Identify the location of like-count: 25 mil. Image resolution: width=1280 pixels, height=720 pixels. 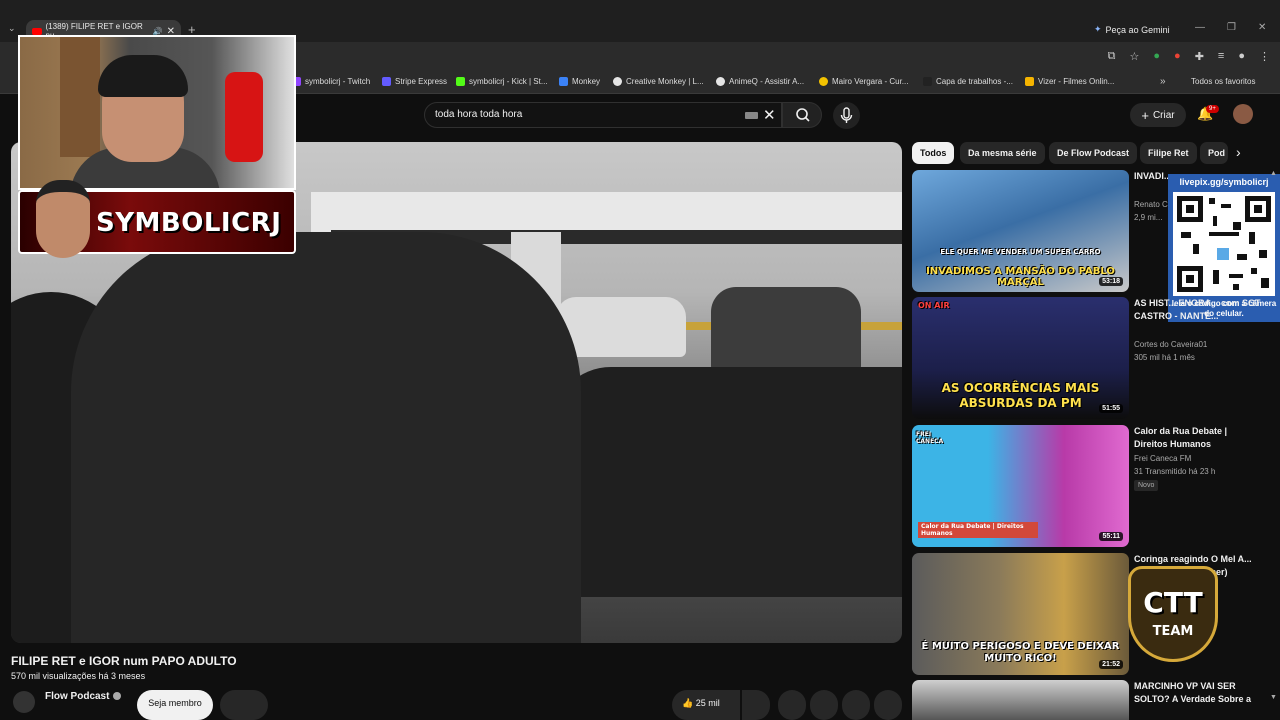
(707, 703).